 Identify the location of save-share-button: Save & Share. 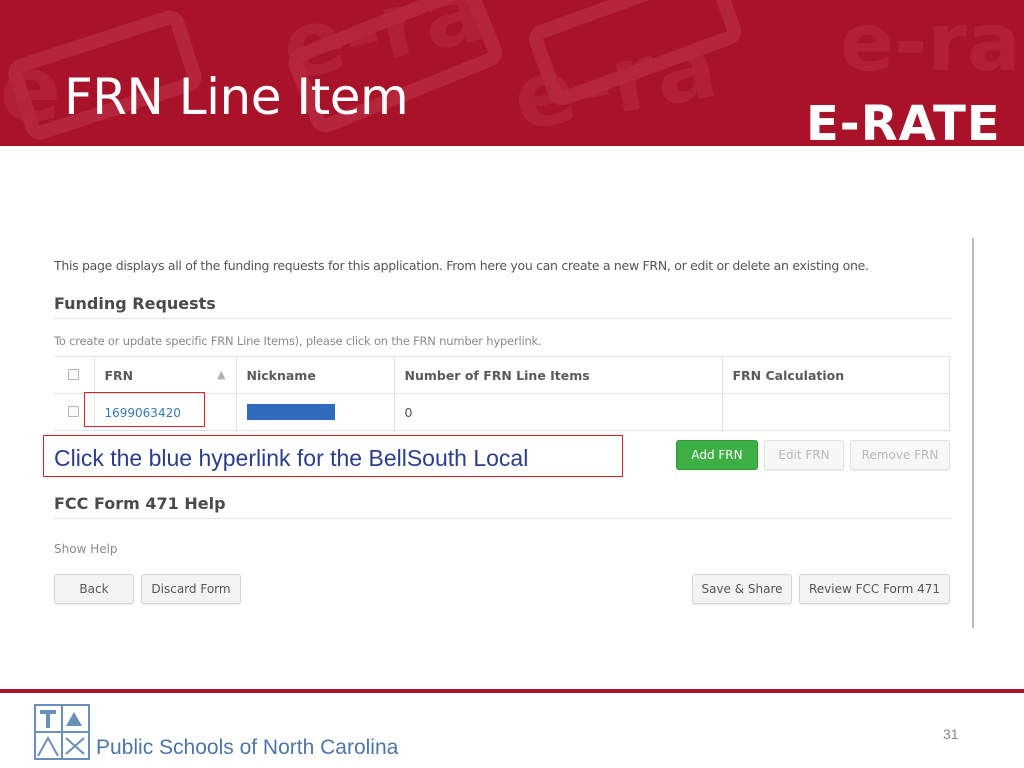
(742, 589).